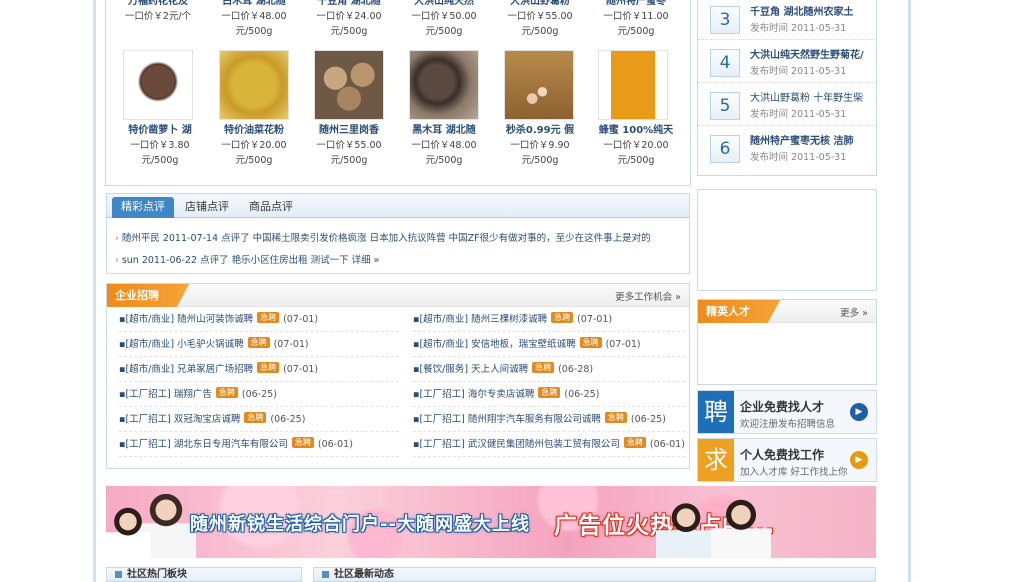 Image resolution: width=1024 pixels, height=582 pixels. Describe the element at coordinates (444, 85) in the screenshot. I see `product-image-black-fungus` at that location.